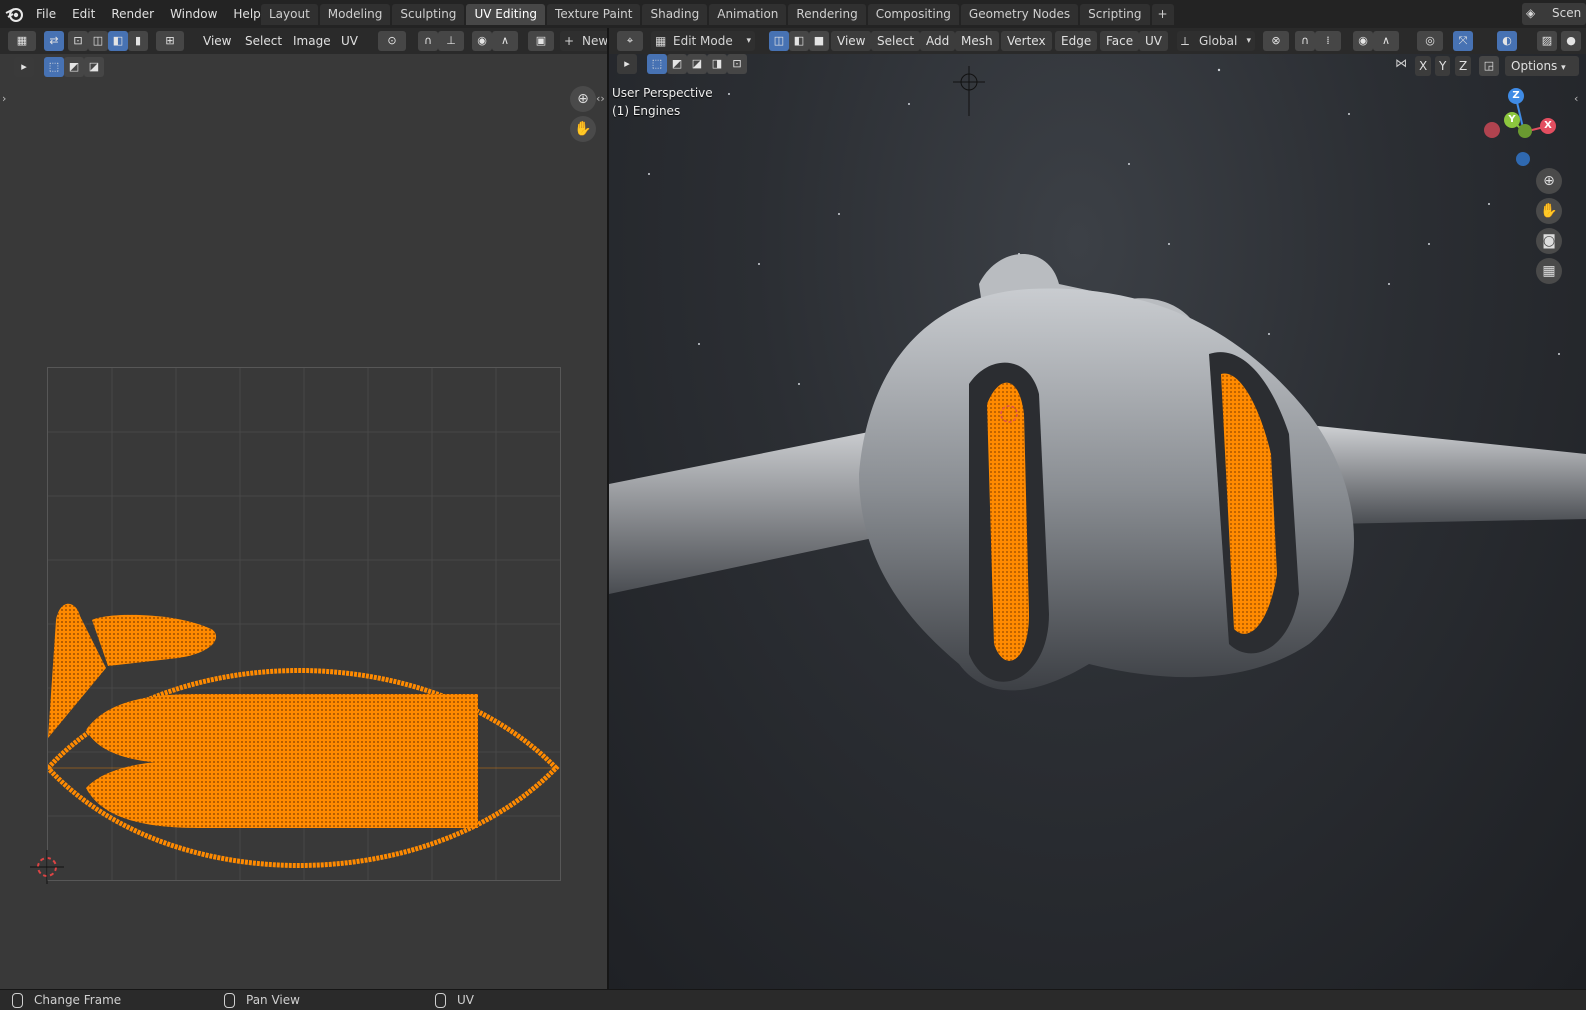 Image resolution: width=1586 pixels, height=1010 pixels. I want to click on tool-select-icon: ▸, so click(627, 64).